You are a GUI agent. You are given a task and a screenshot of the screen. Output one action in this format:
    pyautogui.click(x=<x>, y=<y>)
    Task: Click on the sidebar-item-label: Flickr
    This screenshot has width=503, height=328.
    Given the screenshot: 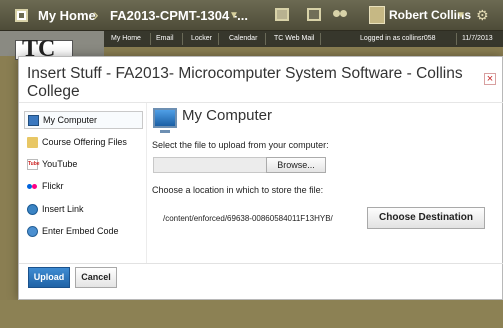 What is the action you would take?
    pyautogui.click(x=53, y=186)
    